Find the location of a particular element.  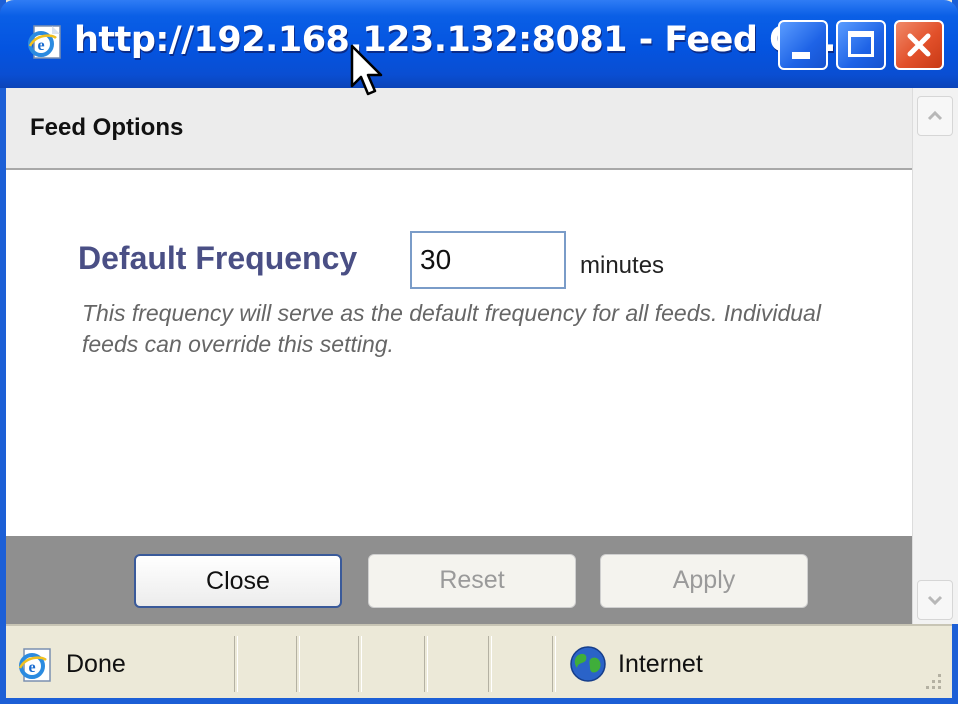

dialog-title: Feed Options is located at coordinates (107, 127).